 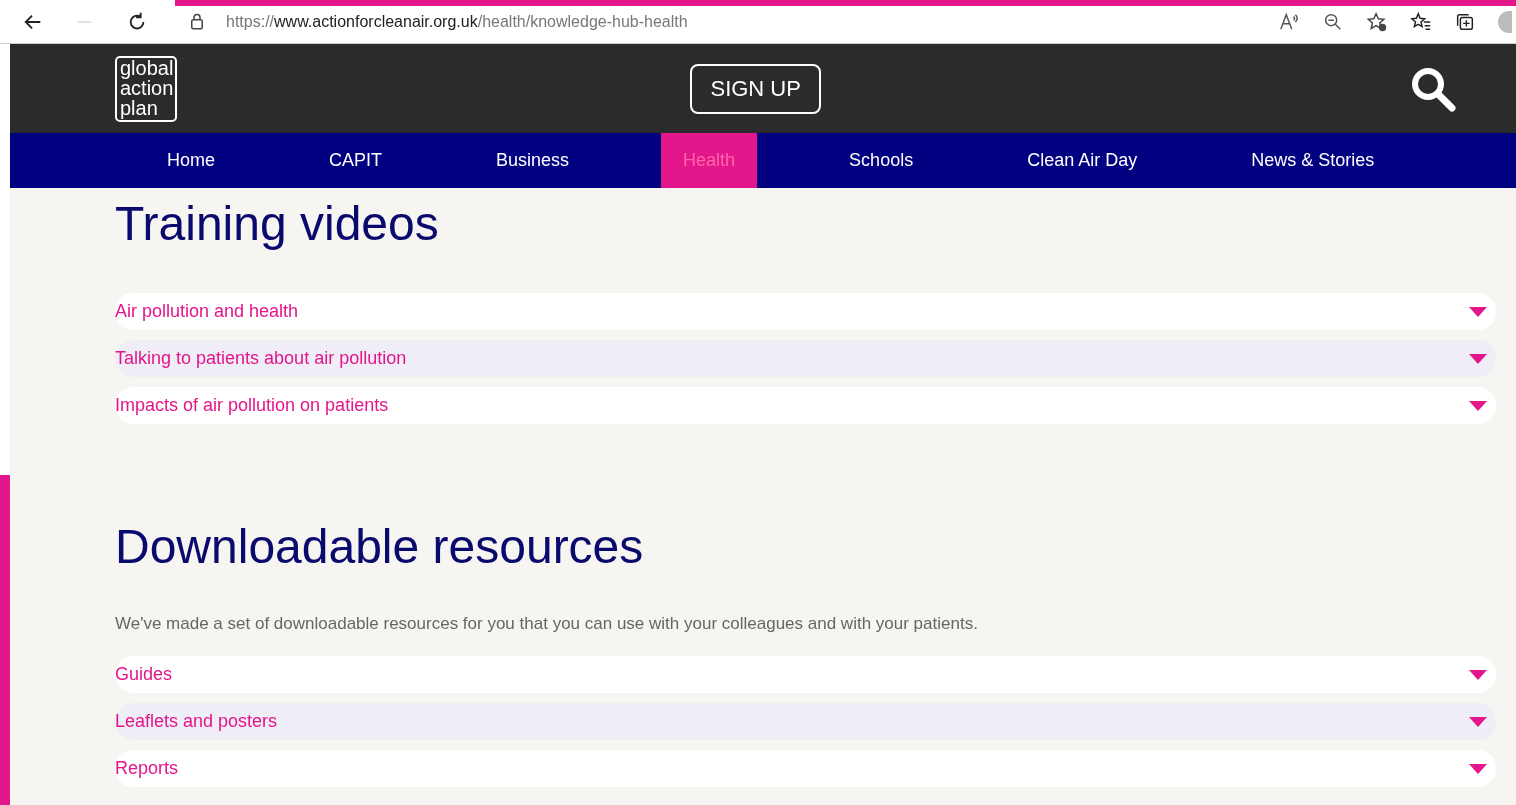 What do you see at coordinates (805, 405) in the screenshot?
I see `accordion-item: Impacts of air pollution on patients` at bounding box center [805, 405].